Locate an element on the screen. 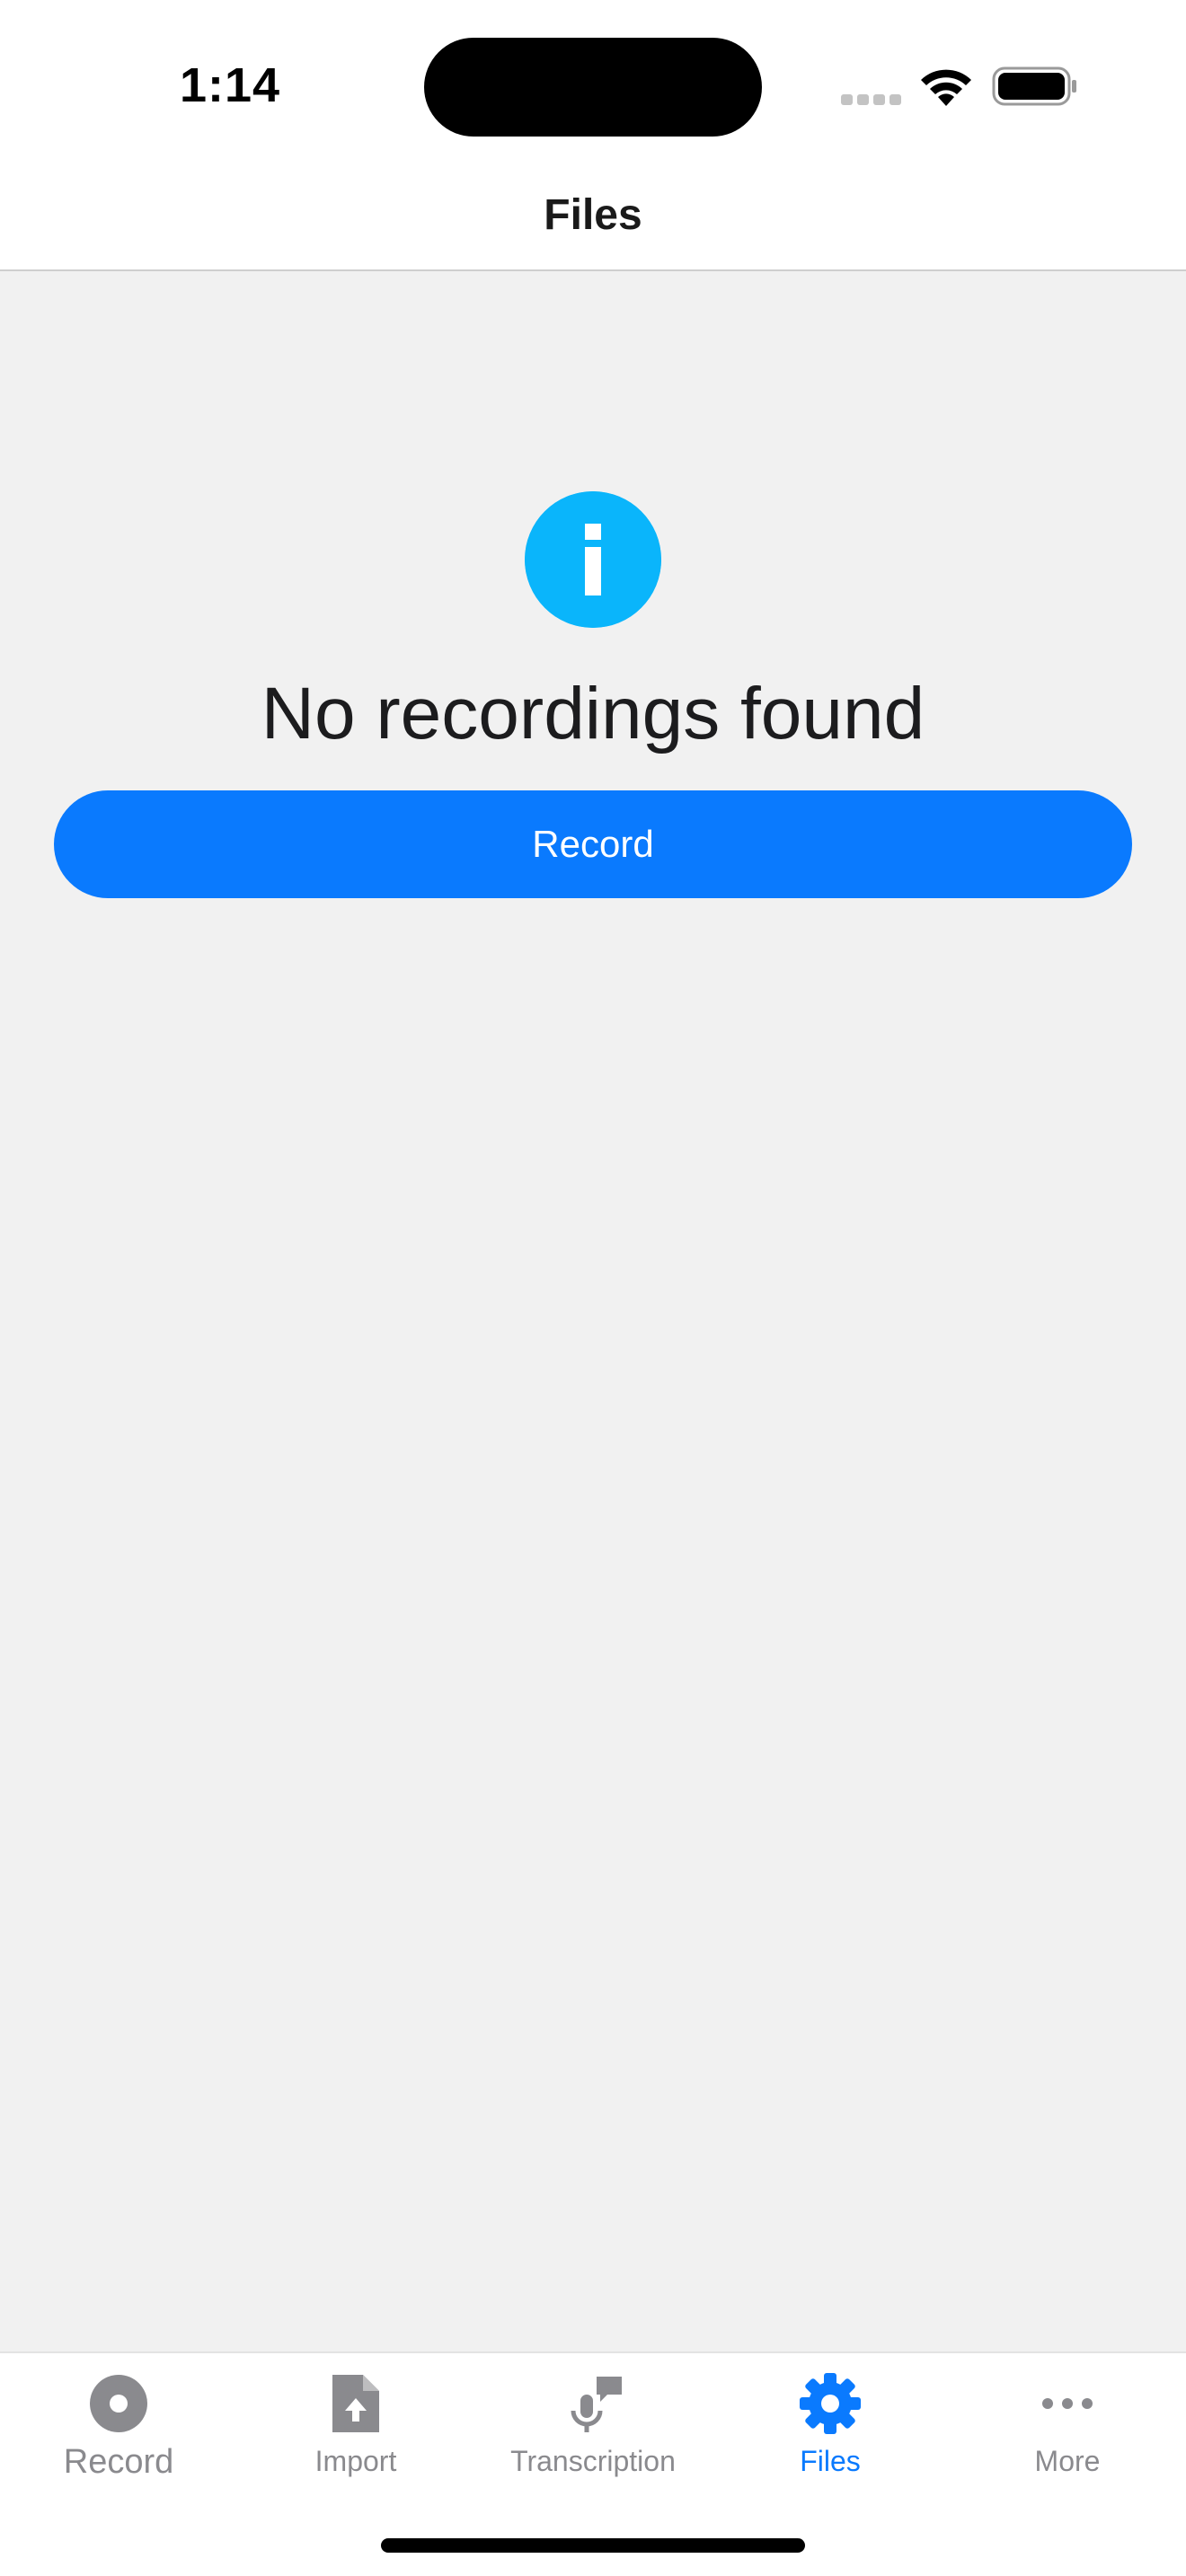 This screenshot has height=2576, width=1186. record-button: Record is located at coordinates (593, 844).